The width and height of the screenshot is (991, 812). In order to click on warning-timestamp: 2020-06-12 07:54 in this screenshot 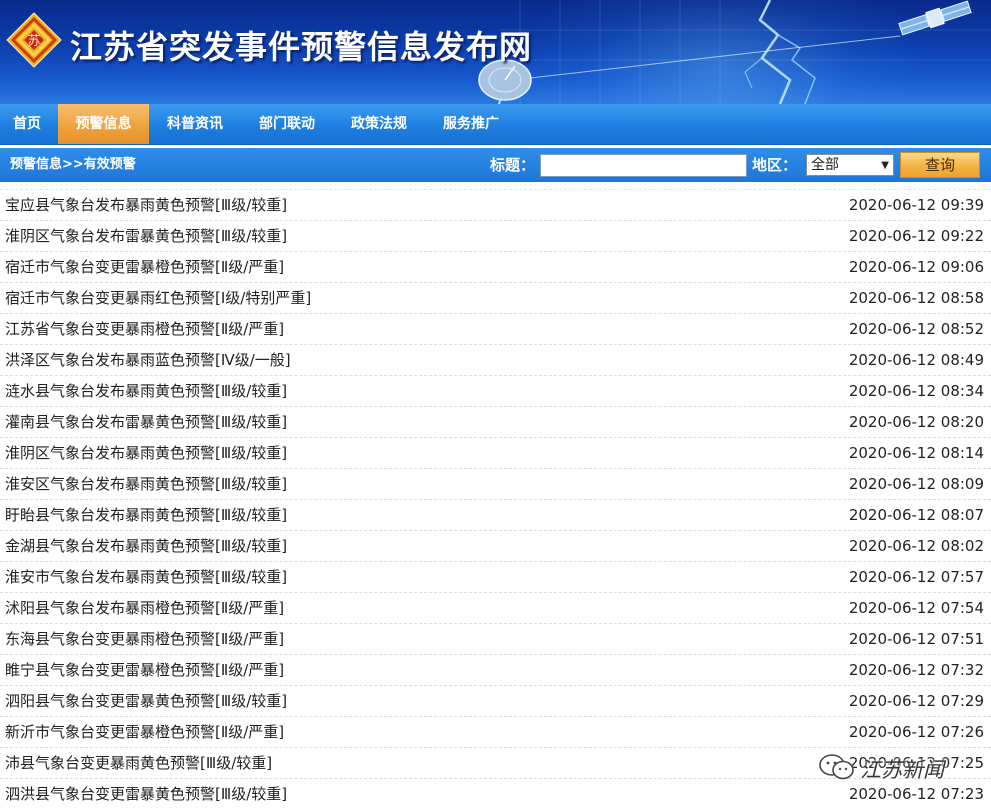, I will do `click(916, 608)`.